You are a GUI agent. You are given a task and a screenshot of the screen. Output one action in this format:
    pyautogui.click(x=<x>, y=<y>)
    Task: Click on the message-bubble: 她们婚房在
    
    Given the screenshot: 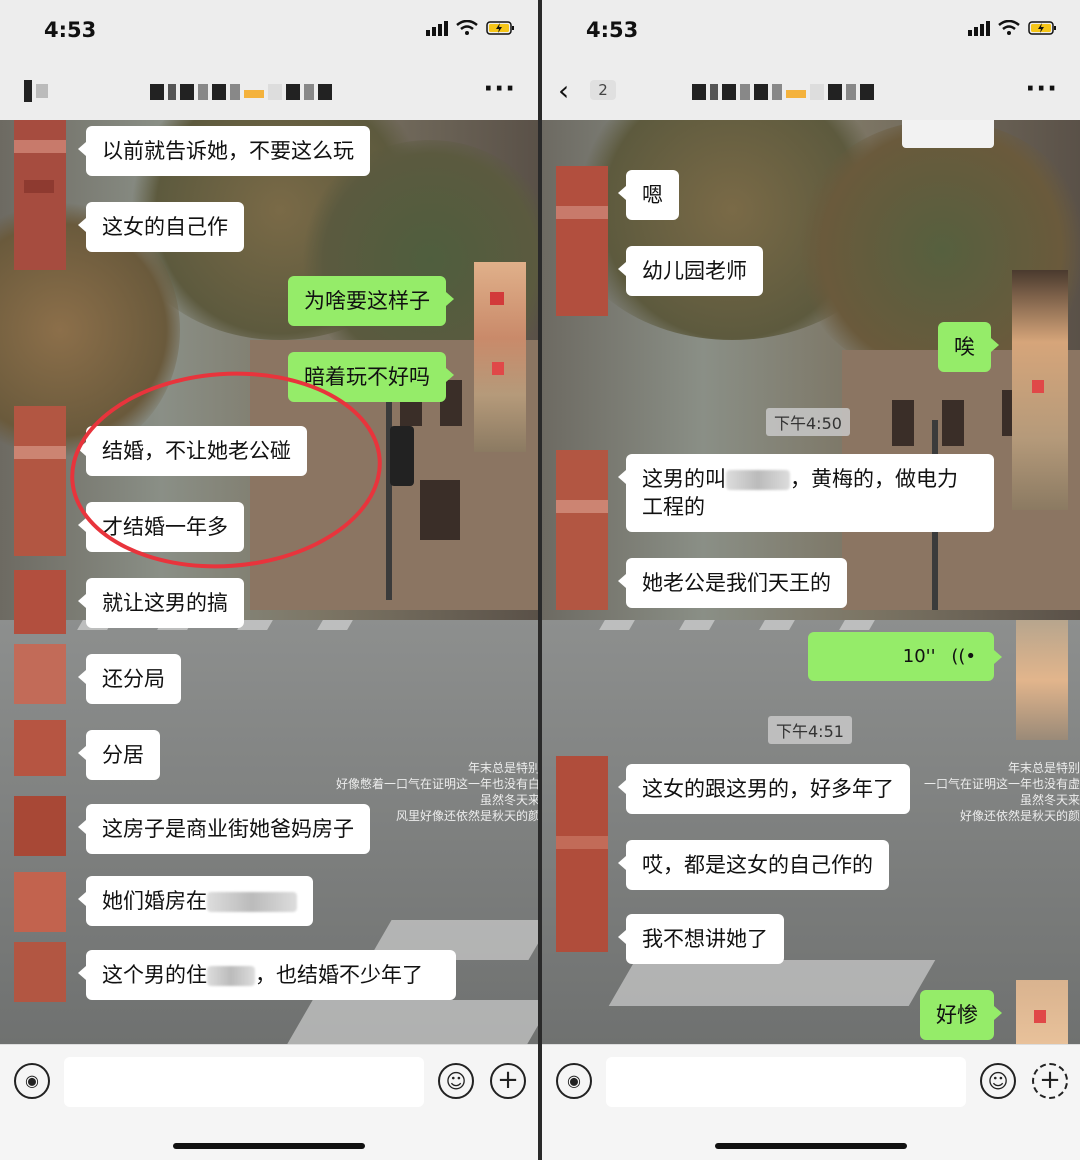 What is the action you would take?
    pyautogui.click(x=195, y=901)
    